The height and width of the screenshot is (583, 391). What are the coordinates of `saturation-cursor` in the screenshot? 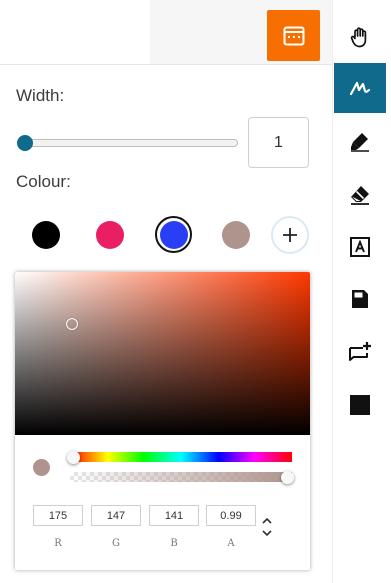 It's located at (72, 324).